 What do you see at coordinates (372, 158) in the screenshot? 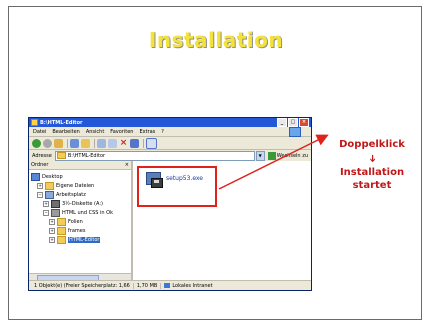
I see `down-arrow-icon: ➔` at bounding box center [372, 158].